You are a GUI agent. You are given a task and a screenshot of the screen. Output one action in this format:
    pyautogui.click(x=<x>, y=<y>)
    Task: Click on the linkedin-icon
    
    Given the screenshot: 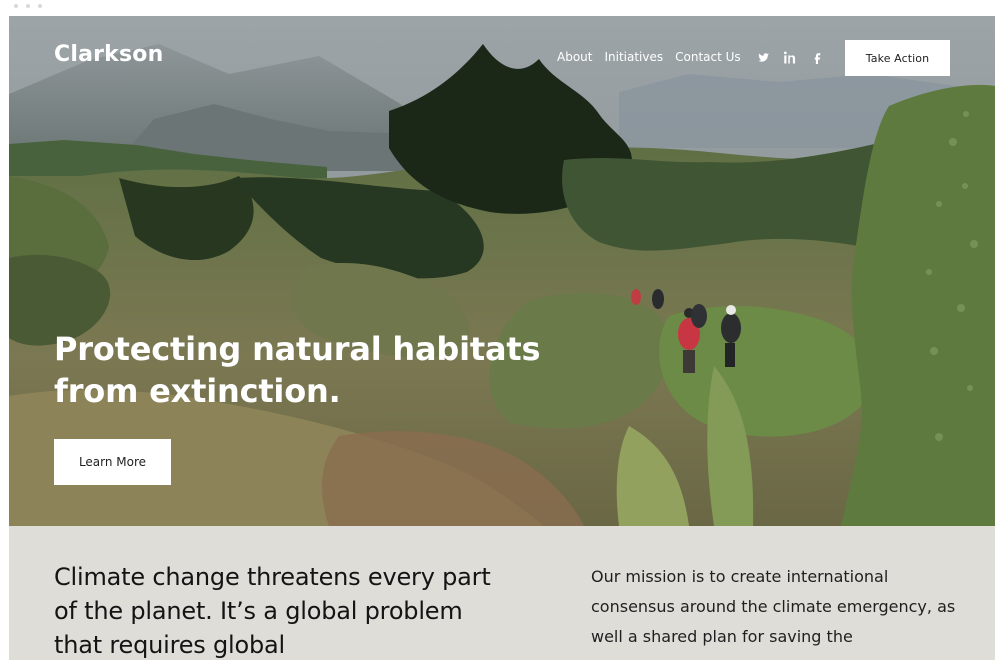 What is the action you would take?
    pyautogui.click(x=790, y=57)
    